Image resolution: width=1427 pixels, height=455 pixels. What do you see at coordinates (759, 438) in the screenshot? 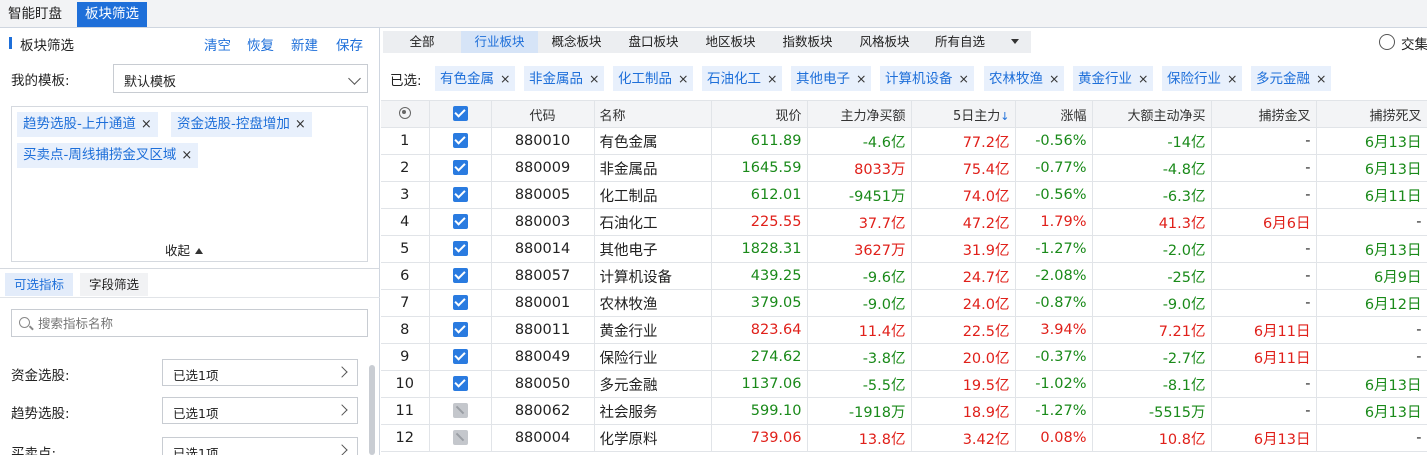
I see `cell-price: 739.06` at bounding box center [759, 438].